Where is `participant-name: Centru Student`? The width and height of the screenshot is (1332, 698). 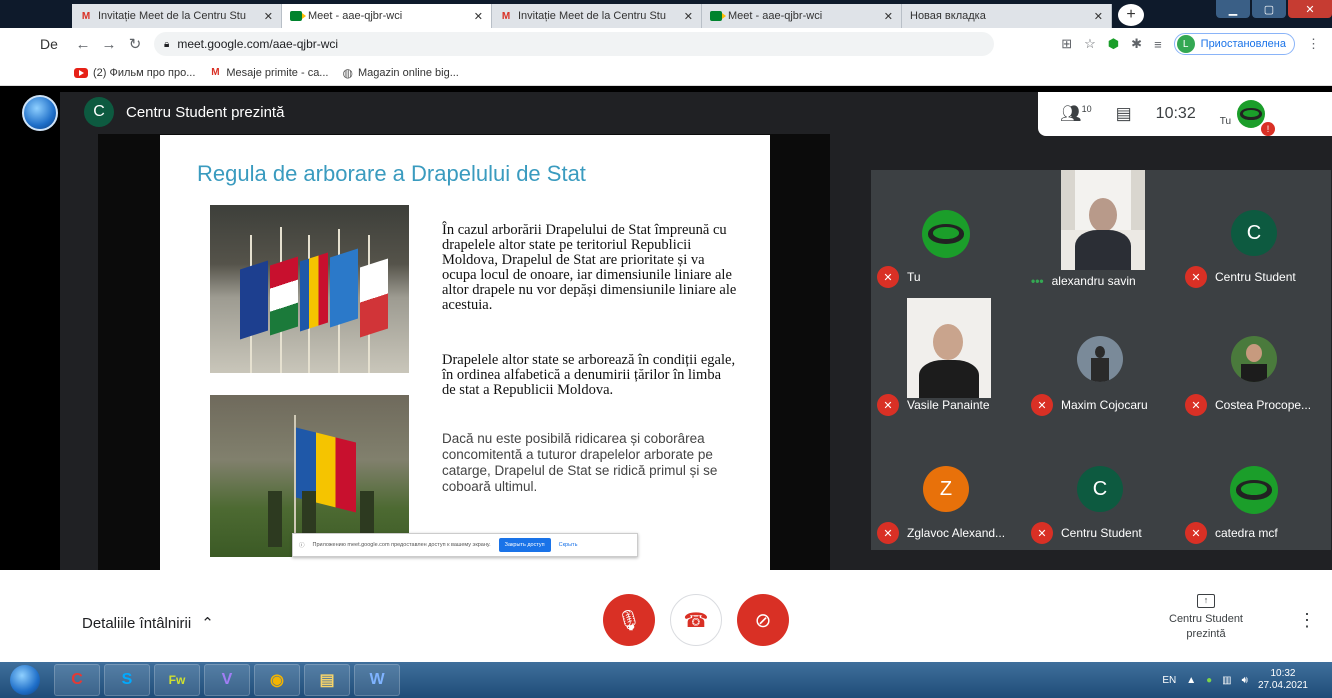 participant-name: Centru Student is located at coordinates (1101, 533).